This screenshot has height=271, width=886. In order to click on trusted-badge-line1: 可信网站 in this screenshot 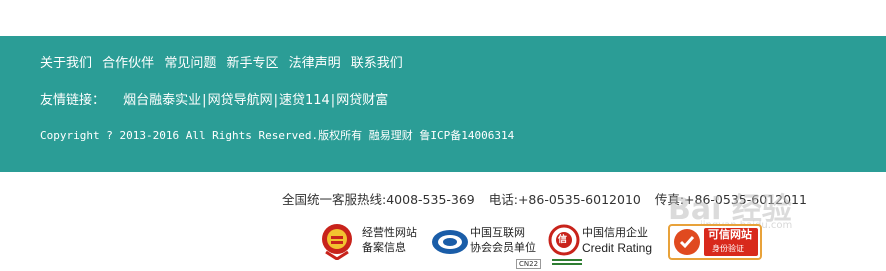, I will do `click(730, 234)`.